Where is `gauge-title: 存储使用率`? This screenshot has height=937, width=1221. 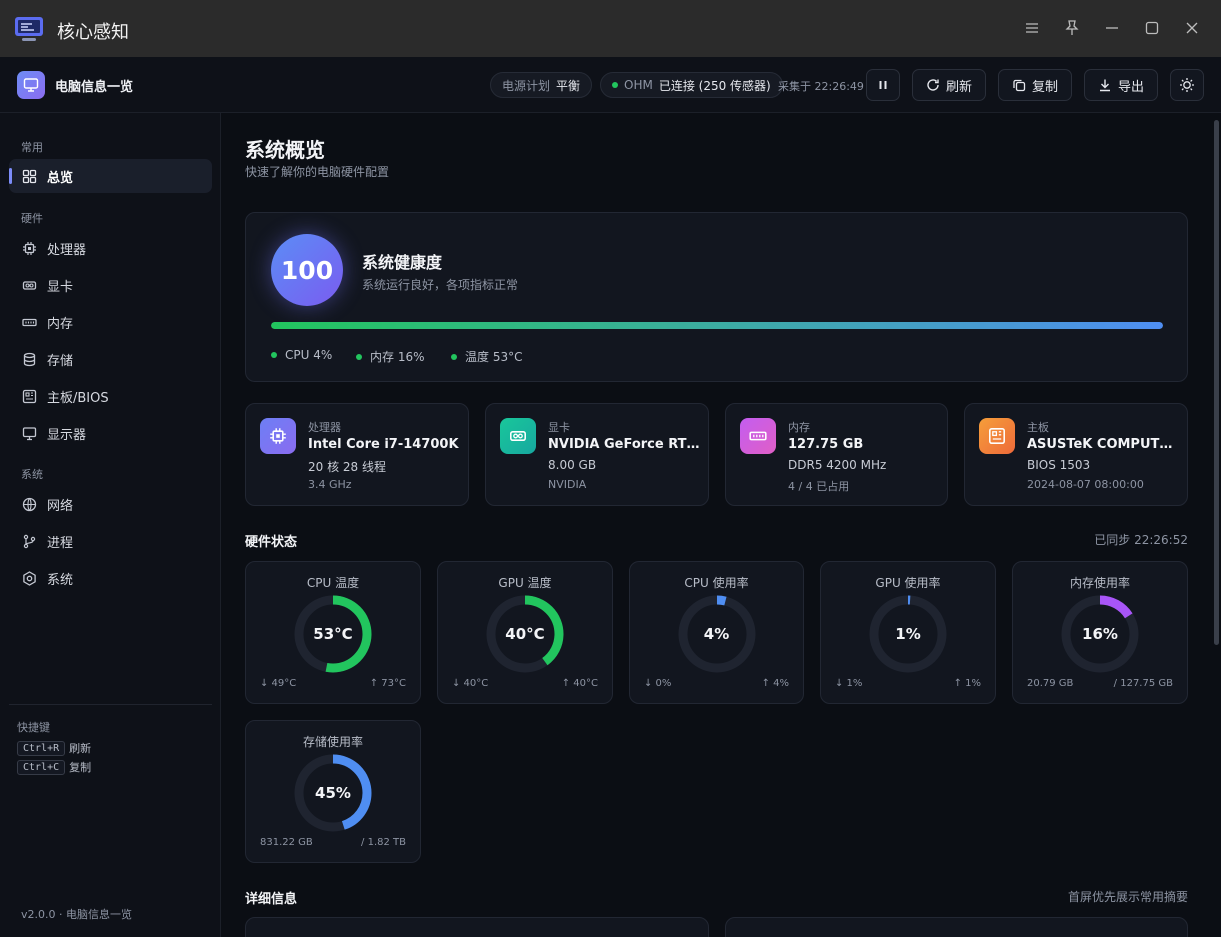 gauge-title: 存储使用率 is located at coordinates (332, 742).